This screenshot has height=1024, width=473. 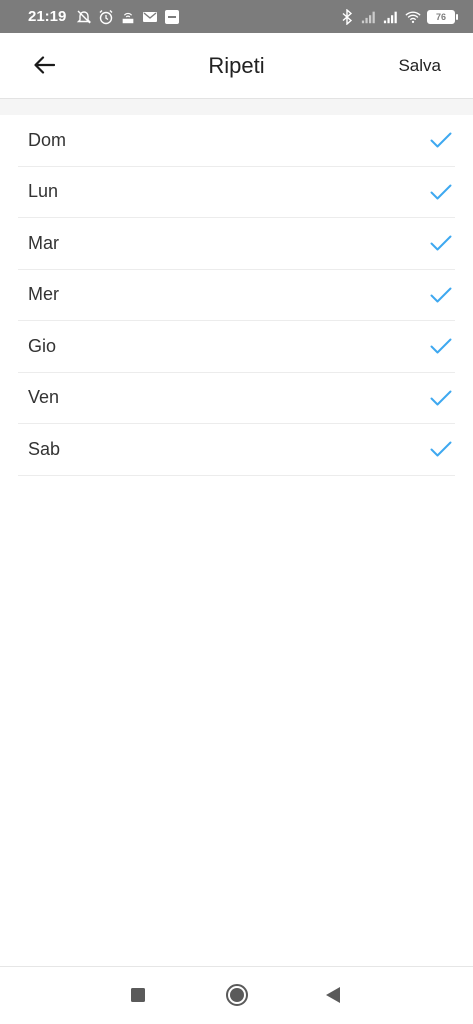 I want to click on day-row-mar: Mar, so click(x=236, y=244).